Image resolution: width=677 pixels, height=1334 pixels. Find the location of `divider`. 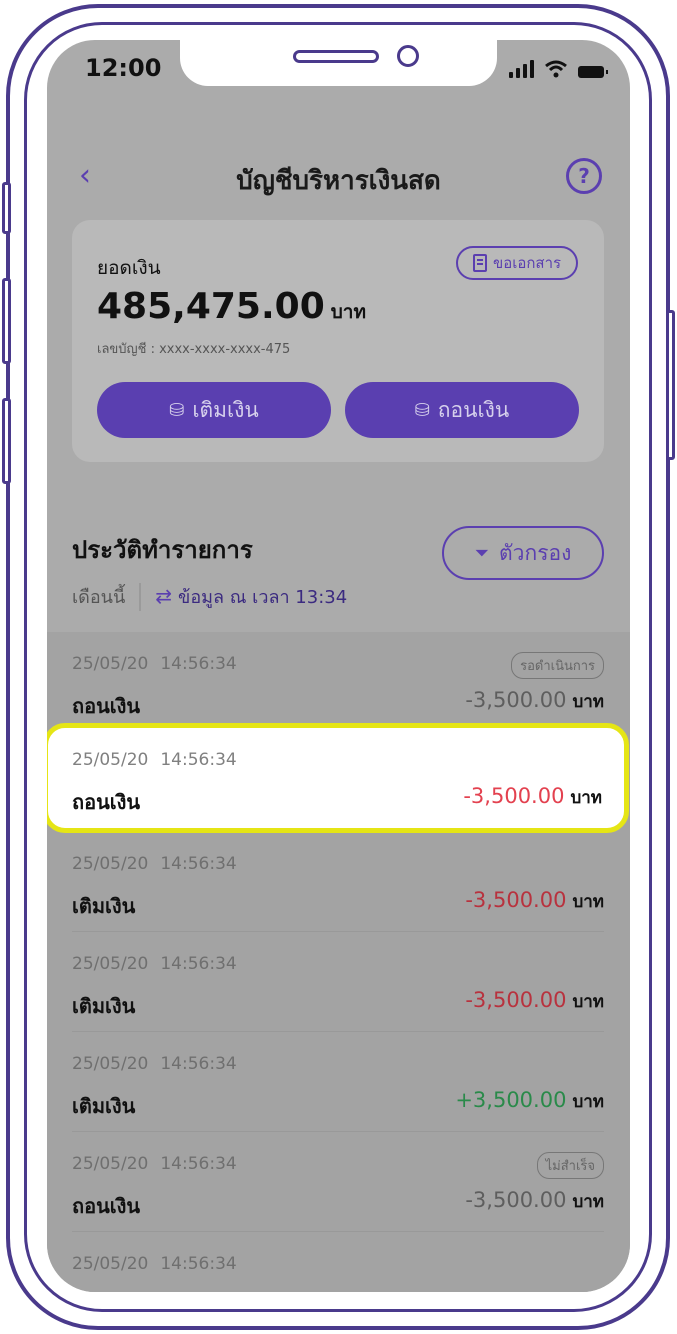

divider is located at coordinates (140, 596).